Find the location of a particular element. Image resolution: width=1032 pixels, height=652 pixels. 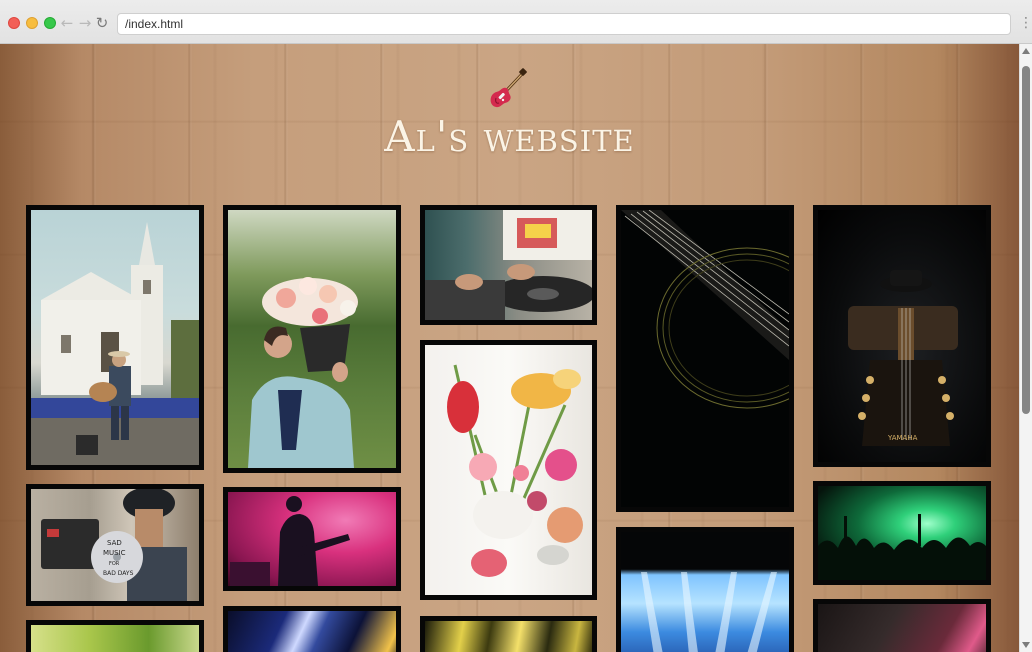

gallery-image-stage-lights is located at coordinates (312, 629).